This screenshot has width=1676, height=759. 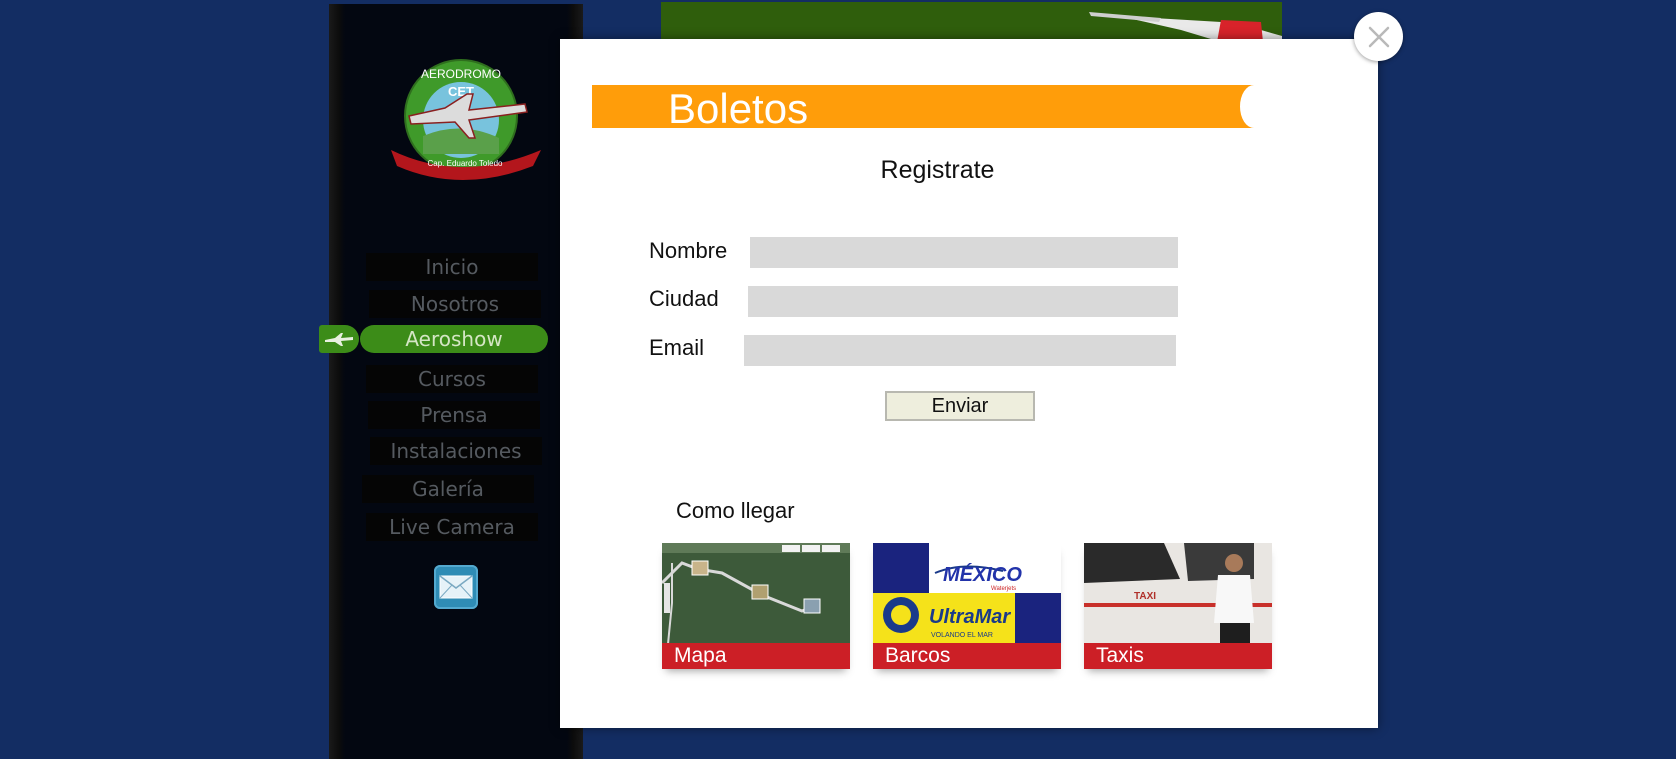 What do you see at coordinates (735, 510) in the screenshot?
I see `directions-title: Como llegar` at bounding box center [735, 510].